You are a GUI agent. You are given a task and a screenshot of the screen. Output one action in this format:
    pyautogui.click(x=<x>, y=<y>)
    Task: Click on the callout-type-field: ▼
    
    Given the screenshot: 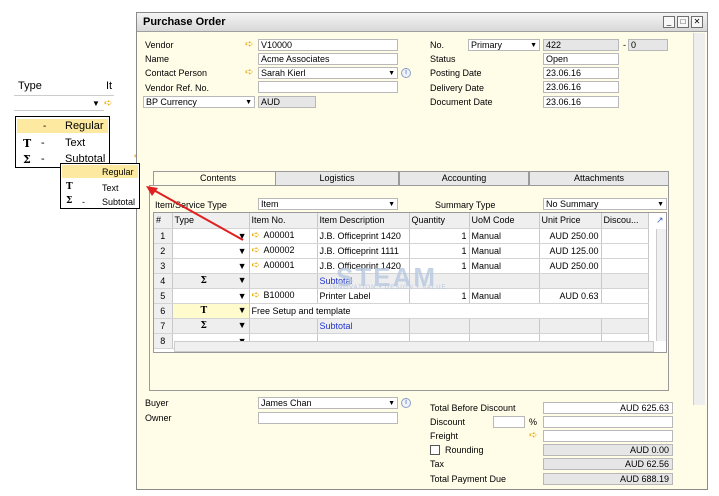 What is the action you would take?
    pyautogui.click(x=59, y=104)
    